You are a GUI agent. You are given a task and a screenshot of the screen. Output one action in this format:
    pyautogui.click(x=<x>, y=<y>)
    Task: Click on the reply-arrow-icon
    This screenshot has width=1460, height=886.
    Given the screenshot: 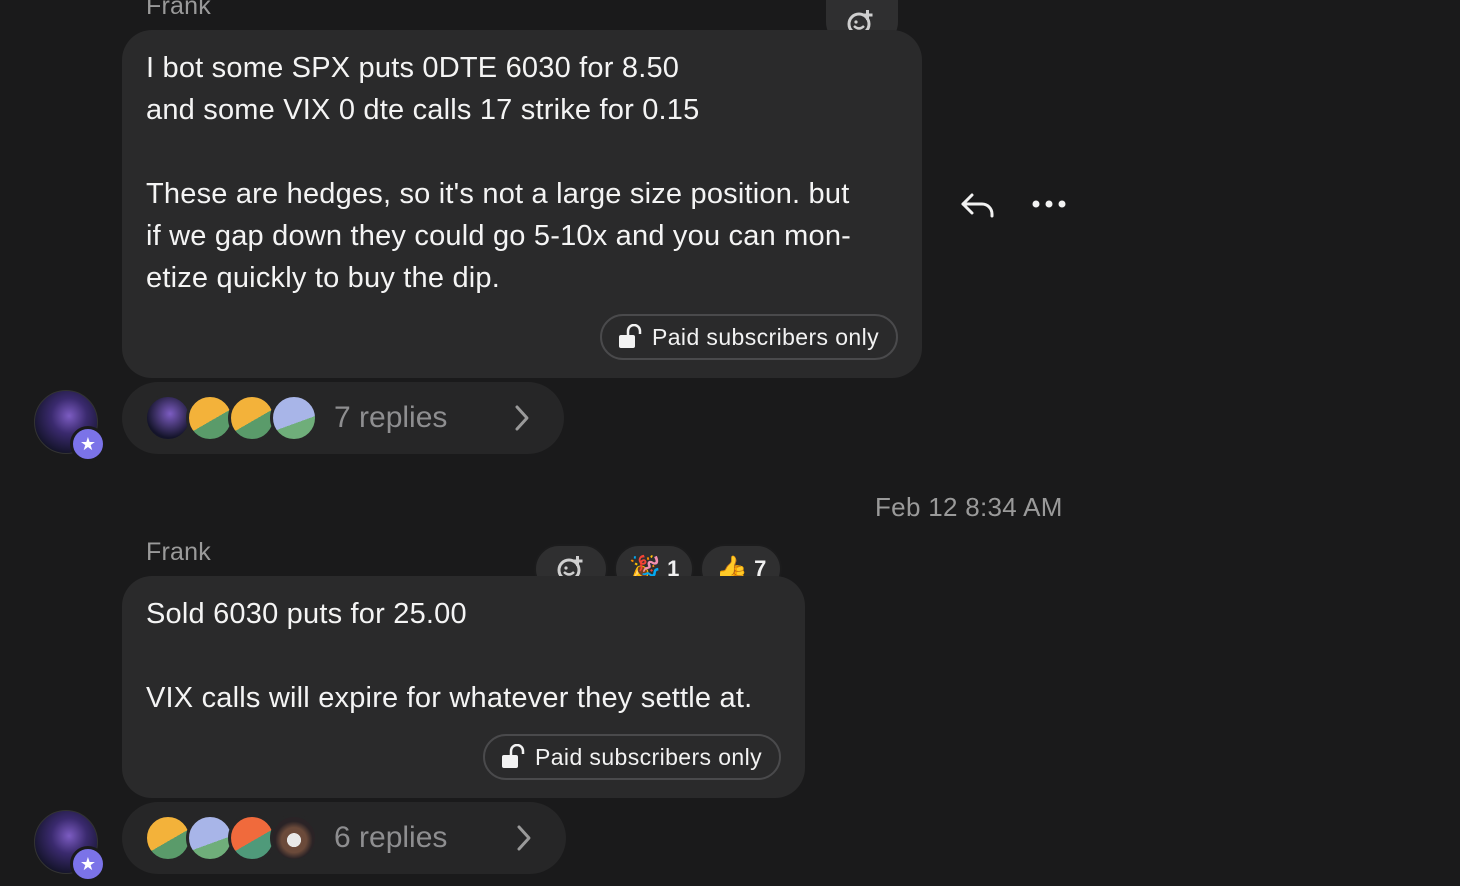 What is the action you would take?
    pyautogui.click(x=977, y=205)
    